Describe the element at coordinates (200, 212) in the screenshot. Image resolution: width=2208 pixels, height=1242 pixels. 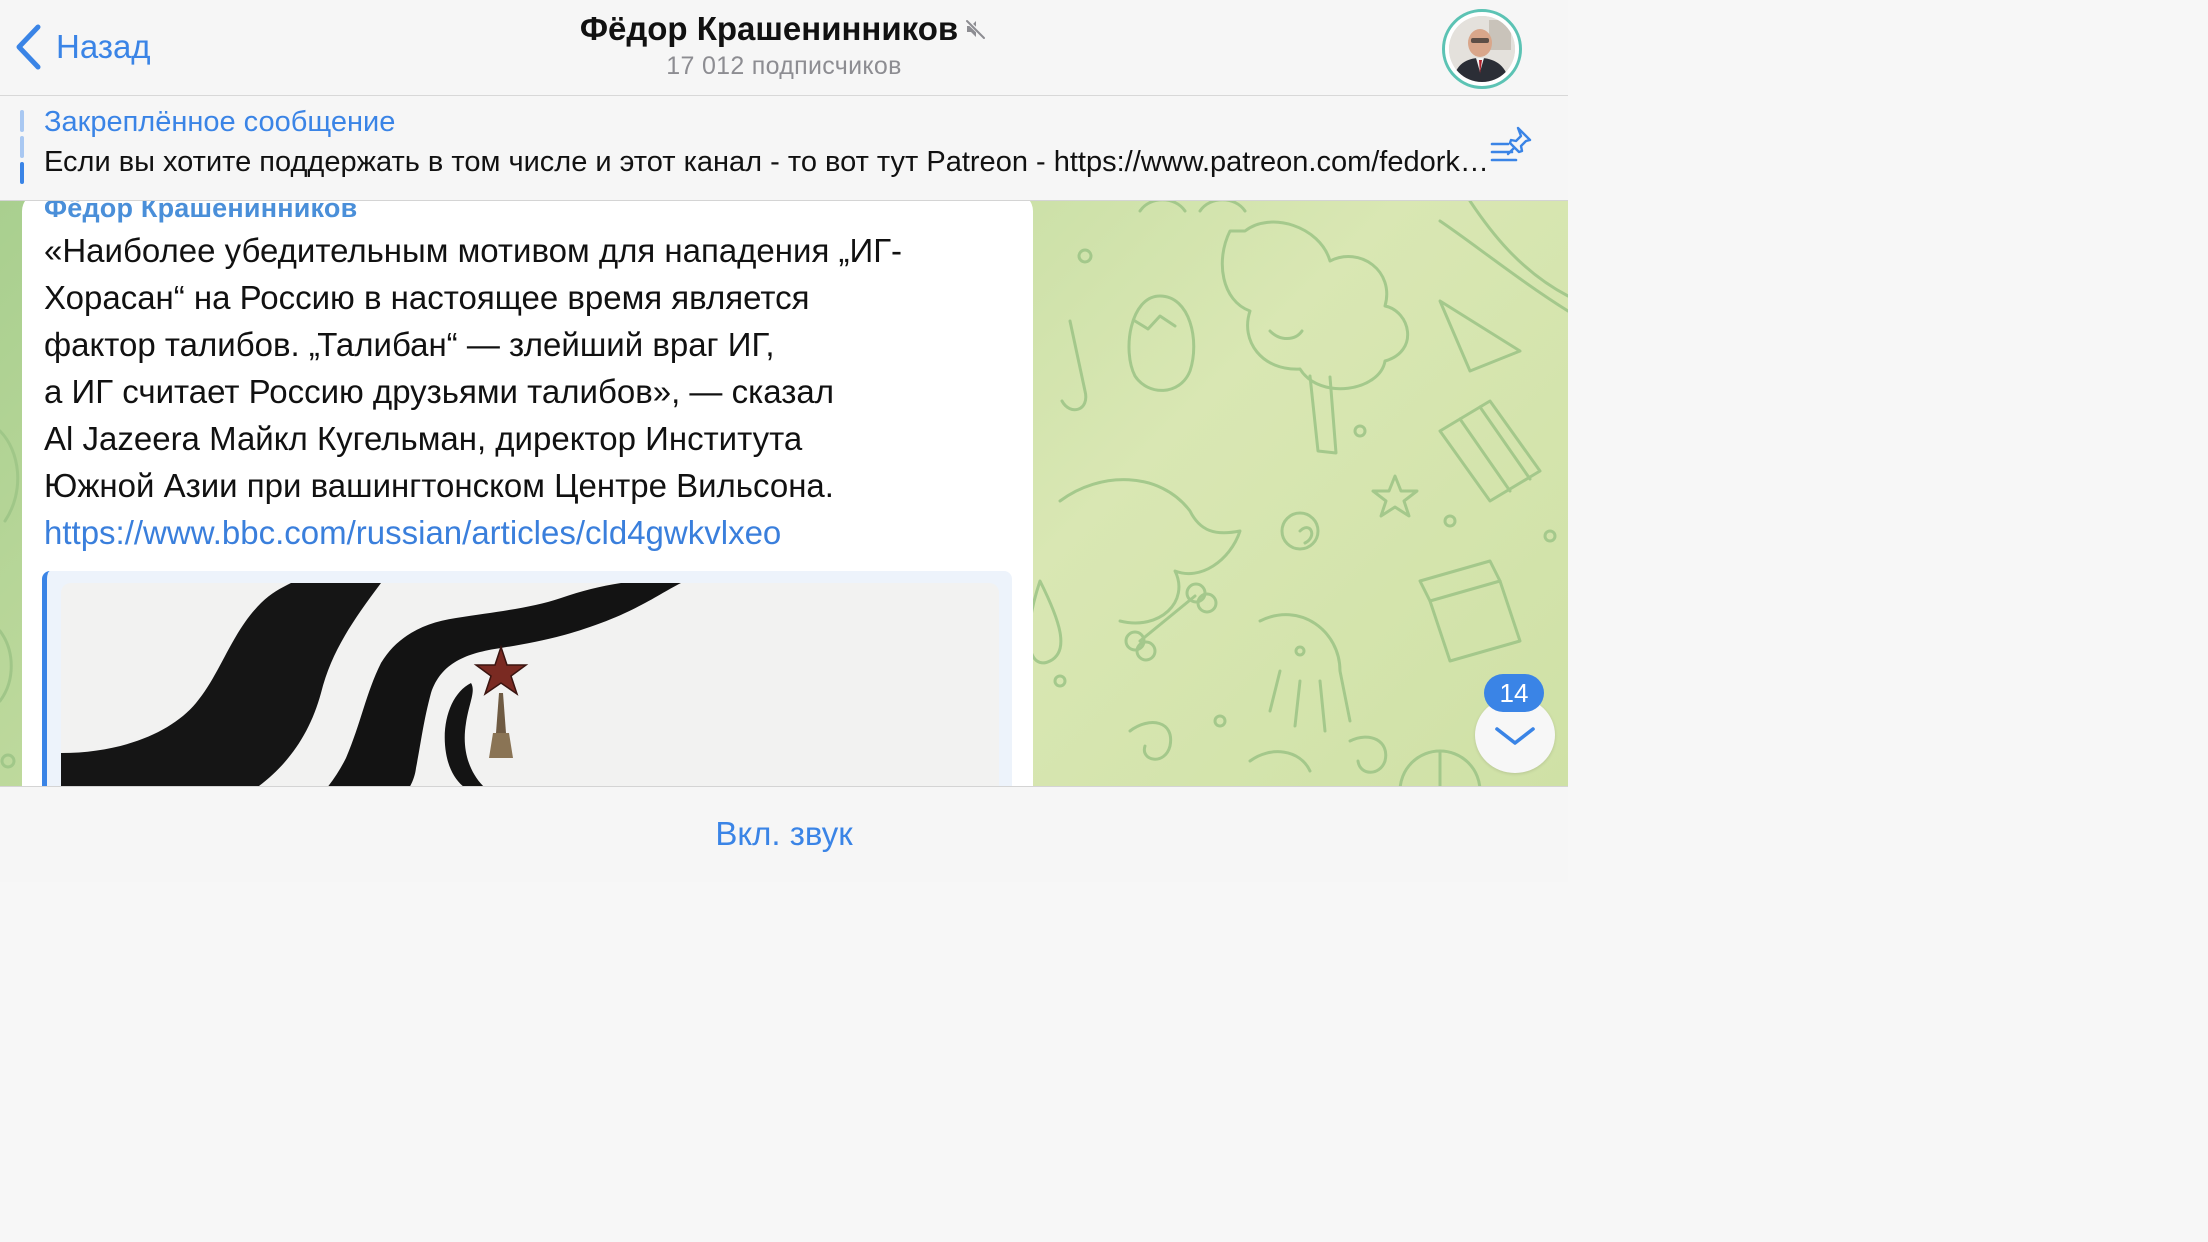
I see `message-author: Фёдор Крашенинников` at that location.